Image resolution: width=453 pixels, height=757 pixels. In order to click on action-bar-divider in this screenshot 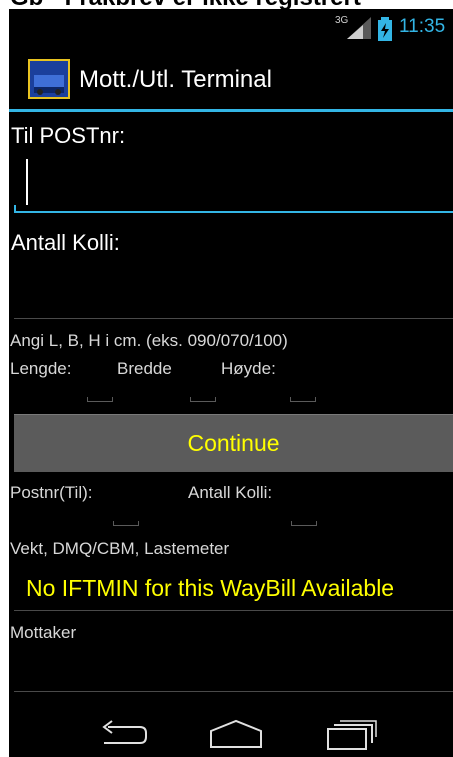, I will do `click(231, 110)`.